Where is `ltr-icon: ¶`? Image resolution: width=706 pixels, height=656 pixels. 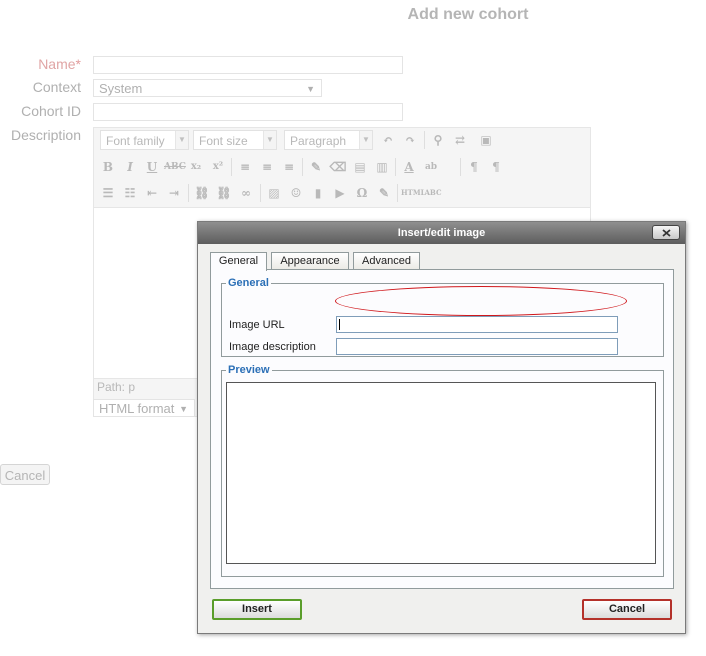
ltr-icon: ¶ is located at coordinates (474, 167).